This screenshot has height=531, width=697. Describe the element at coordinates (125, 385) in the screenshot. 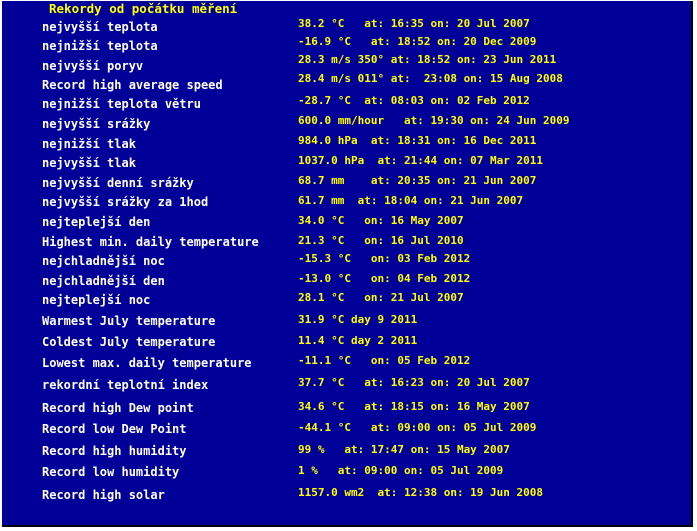

I see `record-label: rekordní teplotní index` at that location.